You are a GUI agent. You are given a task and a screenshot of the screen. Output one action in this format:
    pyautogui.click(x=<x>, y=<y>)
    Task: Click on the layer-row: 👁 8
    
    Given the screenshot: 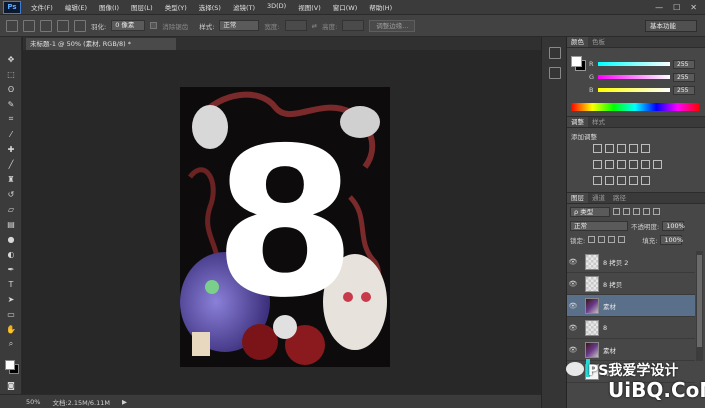 What is the action you would take?
    pyautogui.click(x=631, y=328)
    